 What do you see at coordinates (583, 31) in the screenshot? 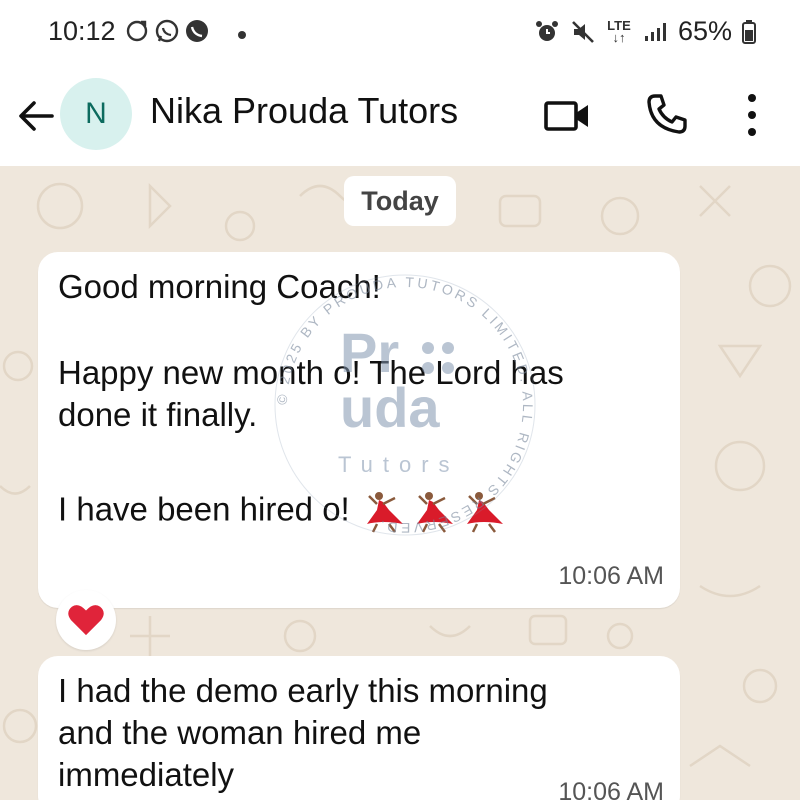
I see `mute-icon` at bounding box center [583, 31].